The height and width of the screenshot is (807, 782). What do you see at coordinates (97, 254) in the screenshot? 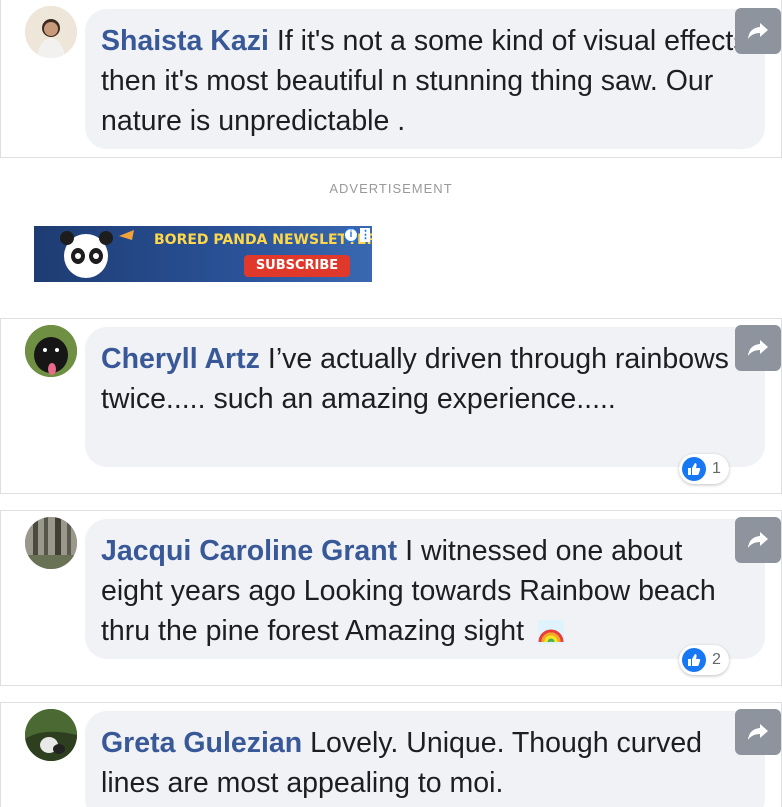
I see `panda-mascot-icon` at bounding box center [97, 254].